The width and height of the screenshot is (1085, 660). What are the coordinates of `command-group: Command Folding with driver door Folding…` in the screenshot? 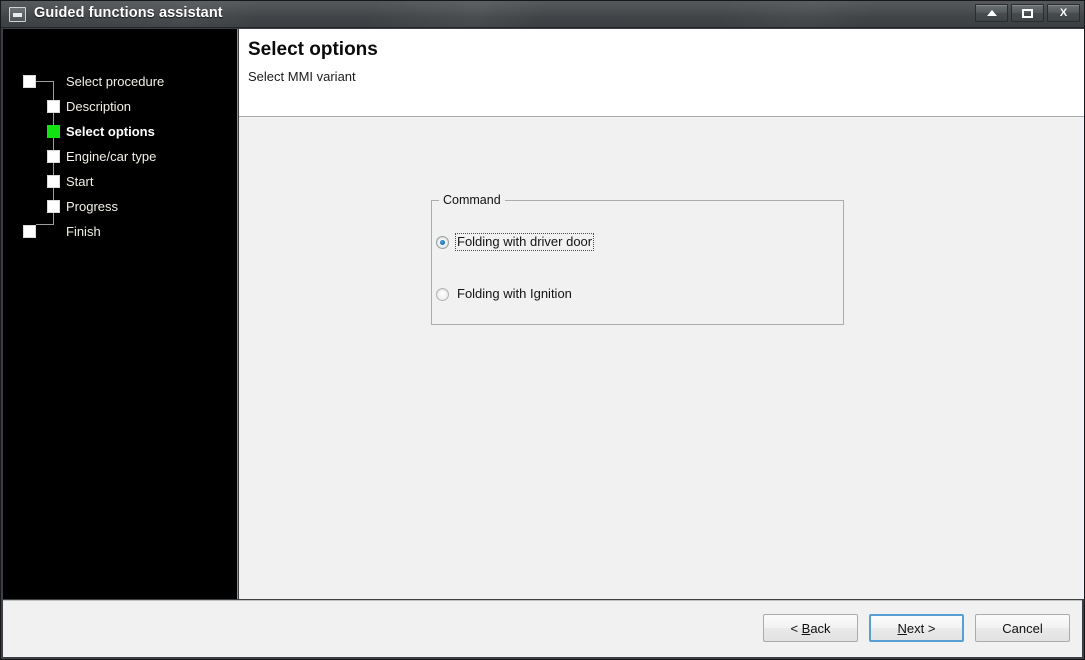 It's located at (637, 259).